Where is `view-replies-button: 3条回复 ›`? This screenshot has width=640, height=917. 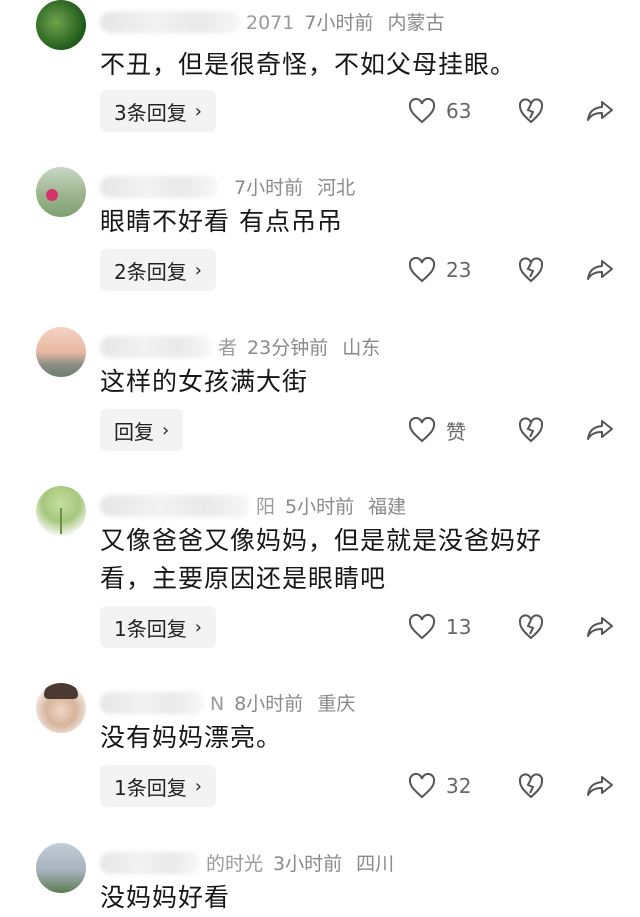 view-replies-button: 3条回复 › is located at coordinates (158, 111).